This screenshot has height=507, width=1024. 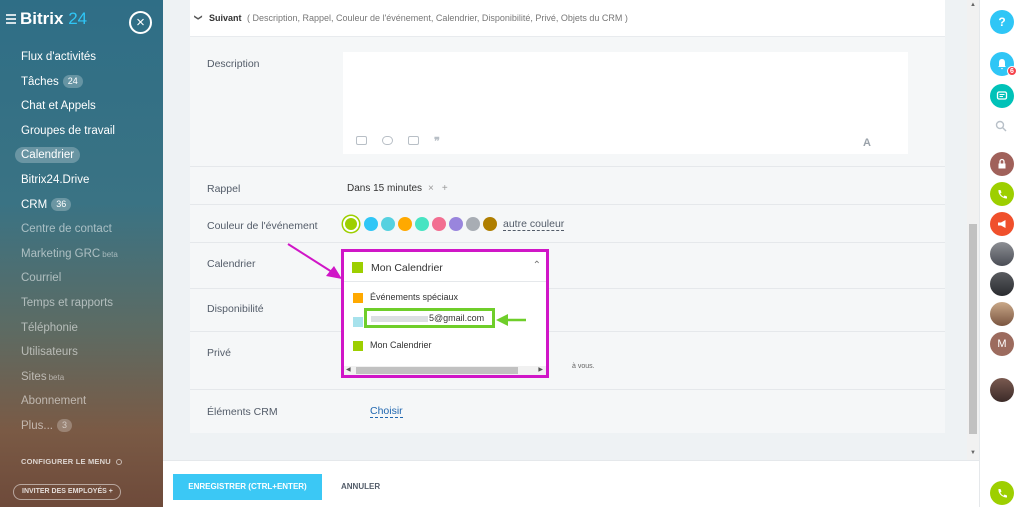 I want to click on lock-glyph, so click(x=1002, y=163).